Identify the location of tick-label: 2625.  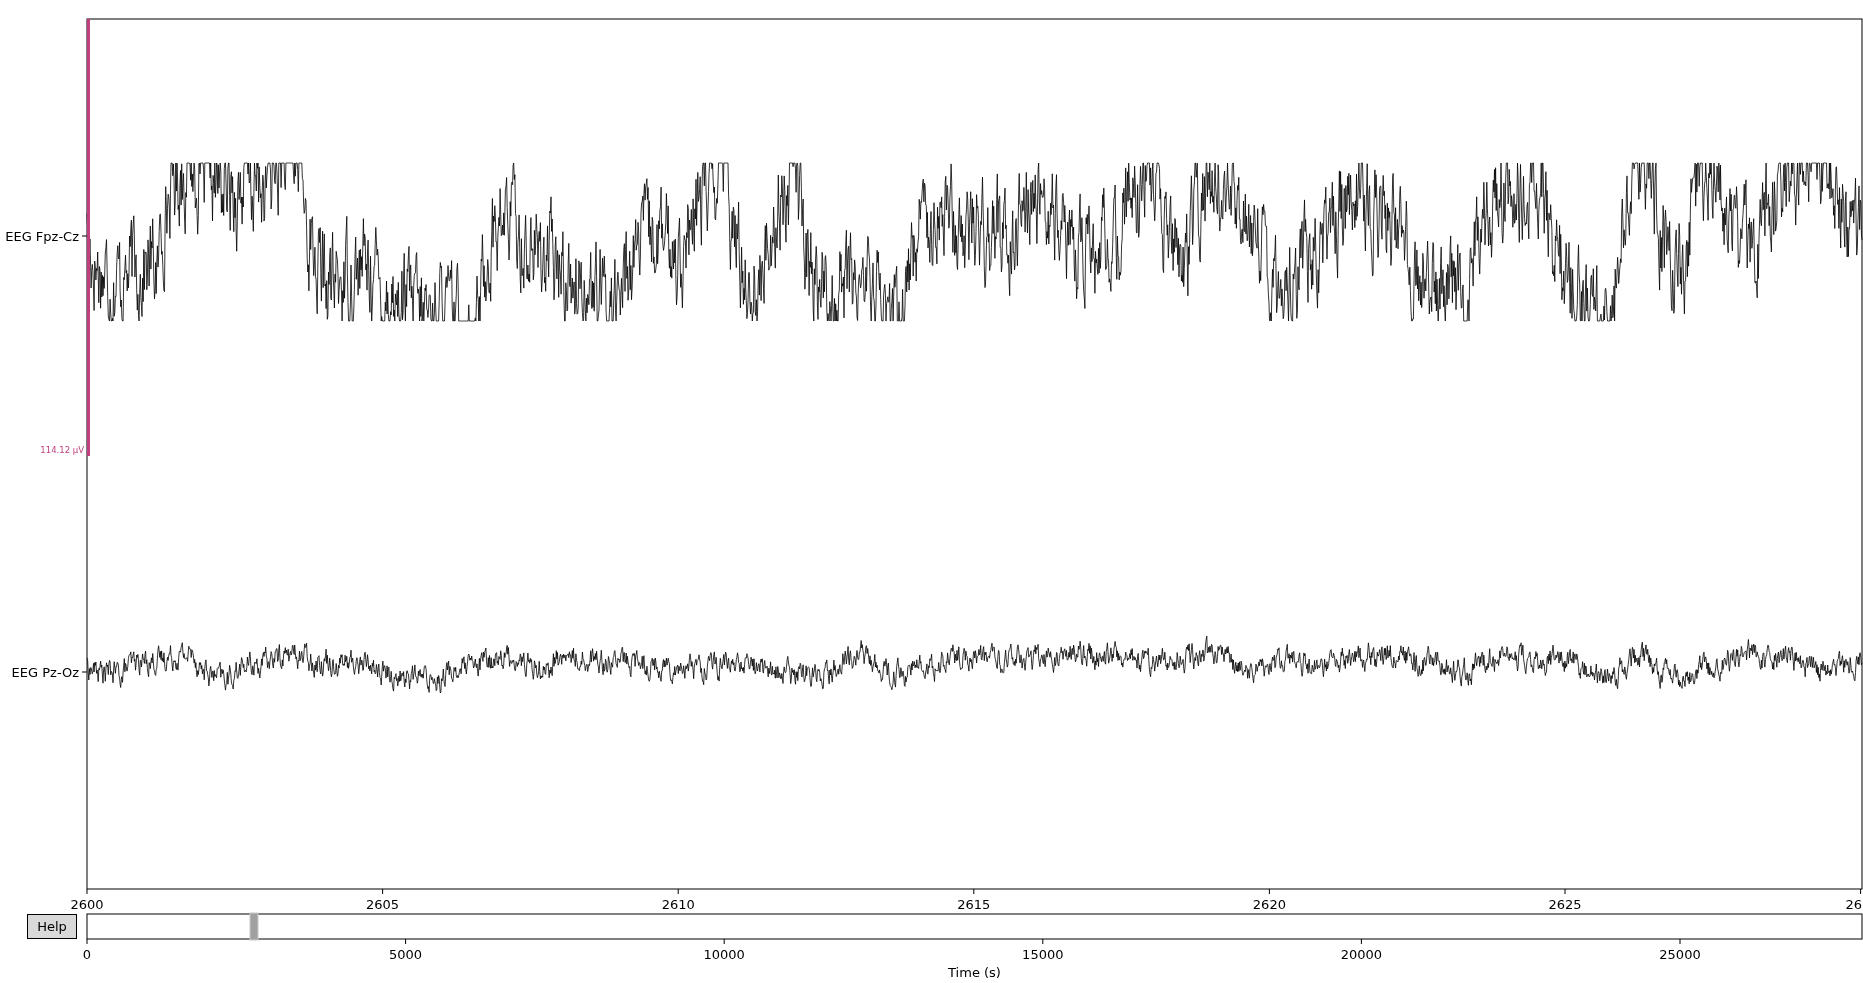
(1565, 904).